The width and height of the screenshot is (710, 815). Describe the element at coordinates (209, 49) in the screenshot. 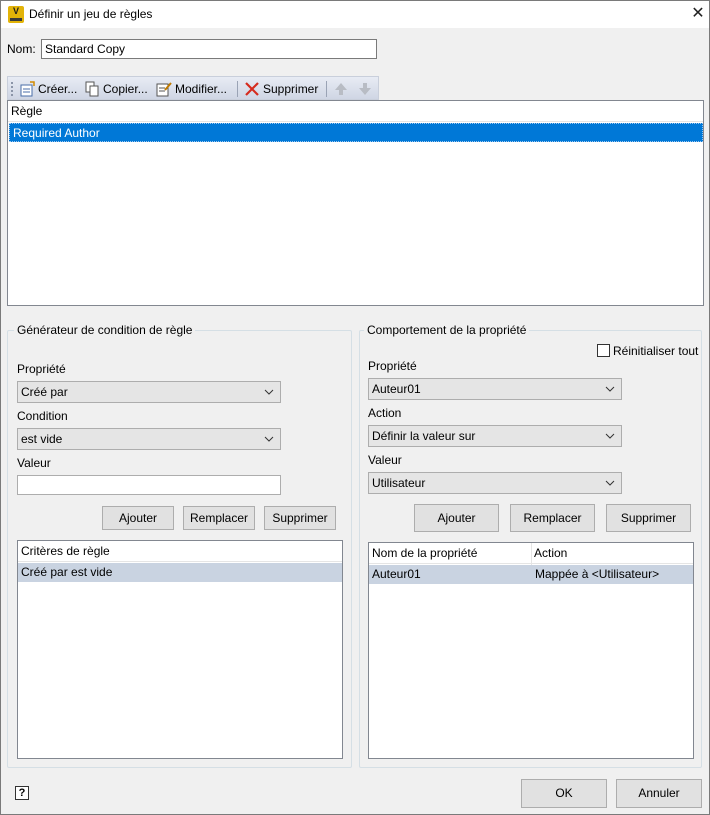

I see `name-input: Standard Copy` at that location.